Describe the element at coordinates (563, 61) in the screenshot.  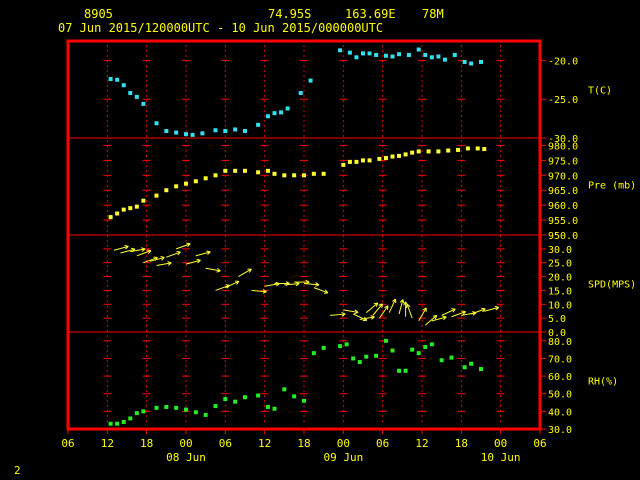
I see `y-tick-label-temperature: -20.0` at that location.